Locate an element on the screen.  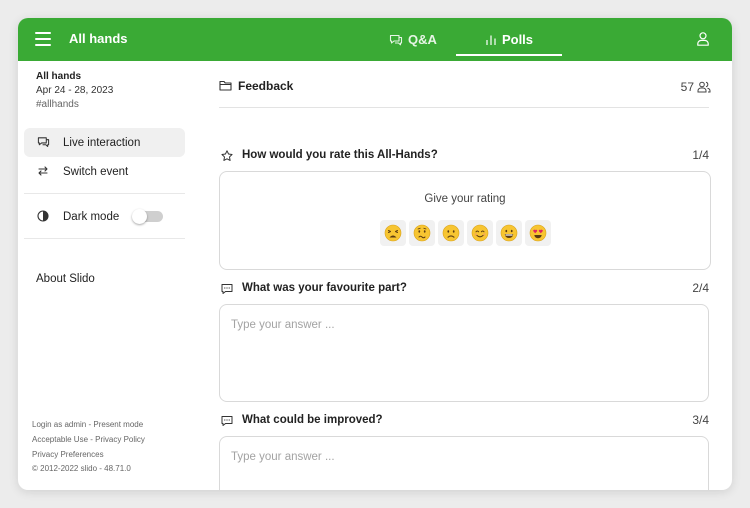
tab-polls-label: Polls is located at coordinates (517, 39).